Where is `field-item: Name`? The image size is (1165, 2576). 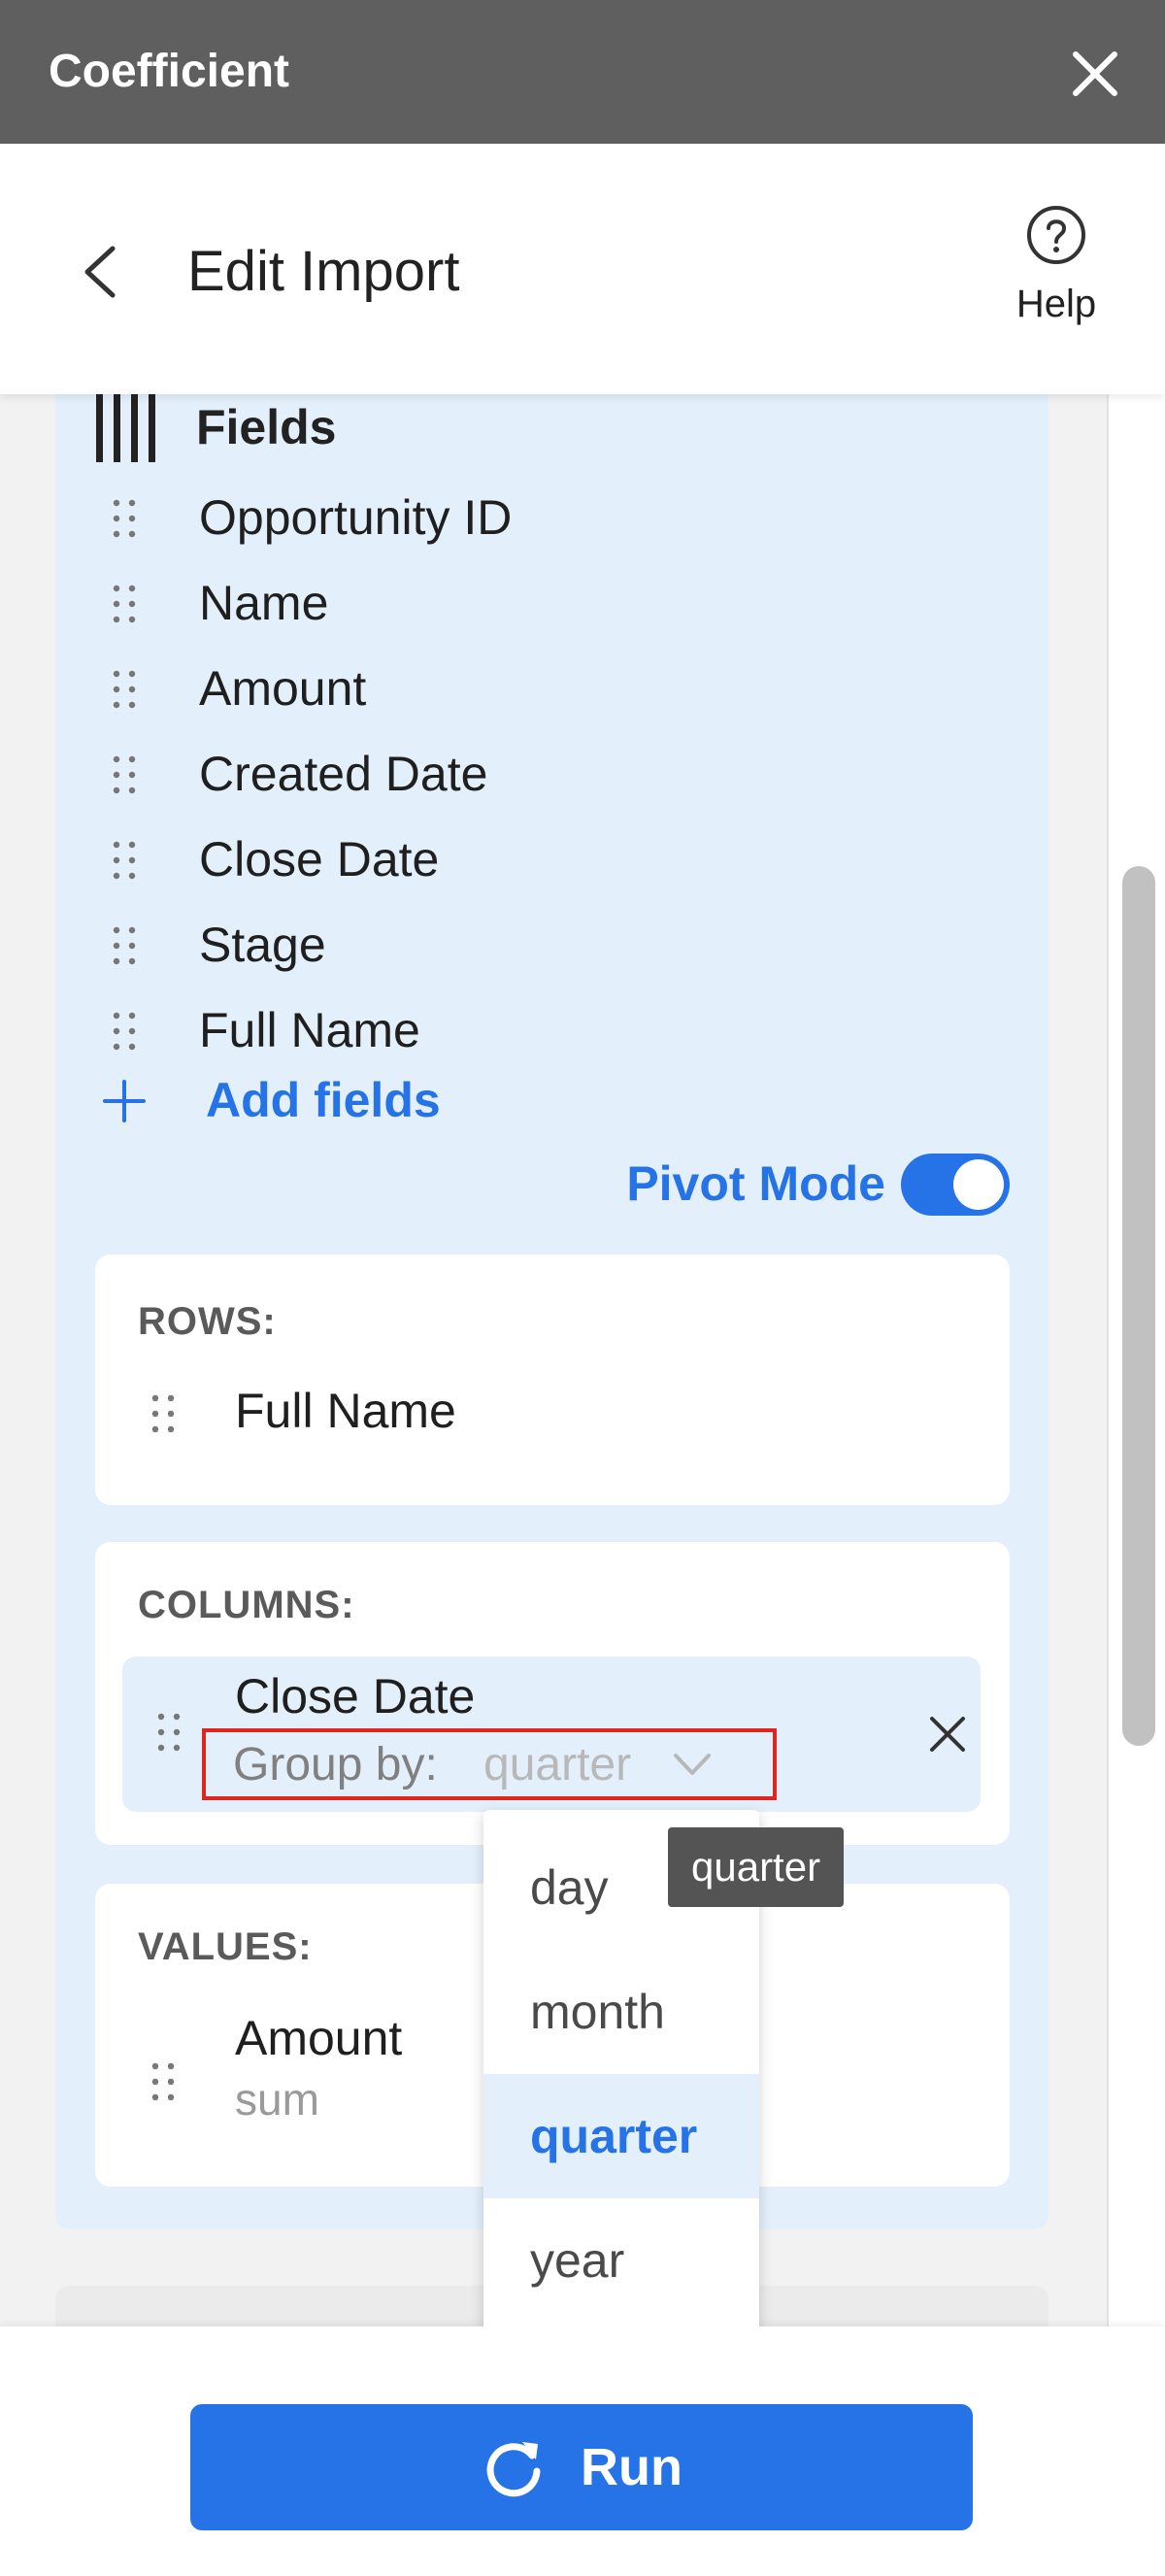 field-item: Name is located at coordinates (542, 603).